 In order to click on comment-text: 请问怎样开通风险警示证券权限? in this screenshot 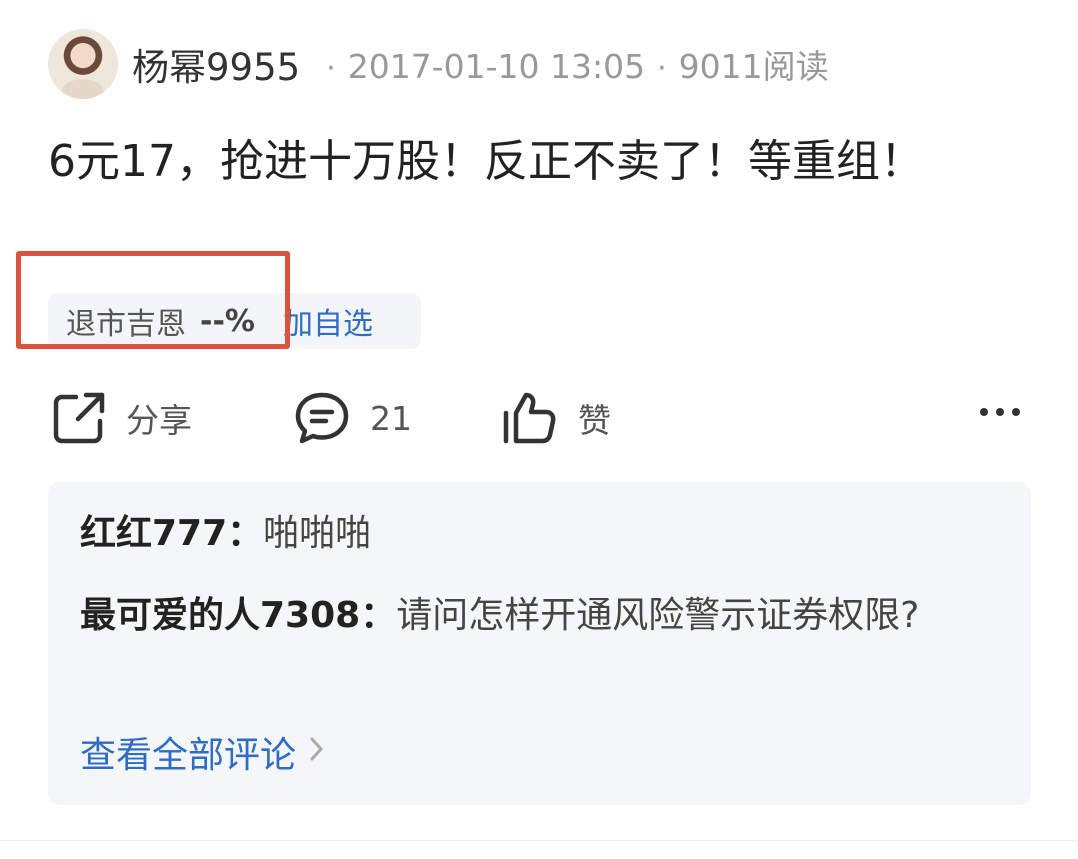, I will do `click(658, 615)`.